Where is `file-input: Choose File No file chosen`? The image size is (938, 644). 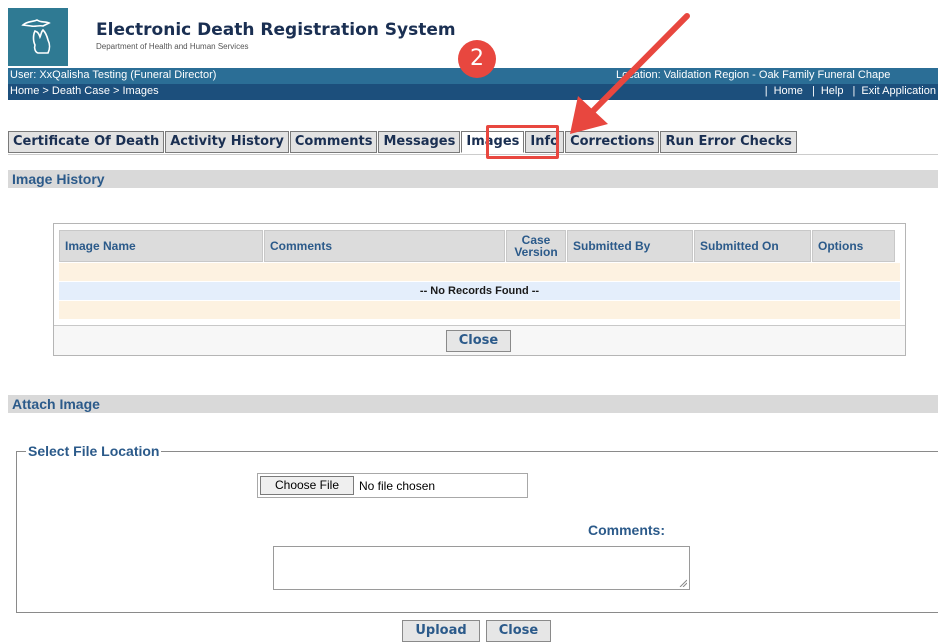 file-input: Choose File No file chosen is located at coordinates (392, 485).